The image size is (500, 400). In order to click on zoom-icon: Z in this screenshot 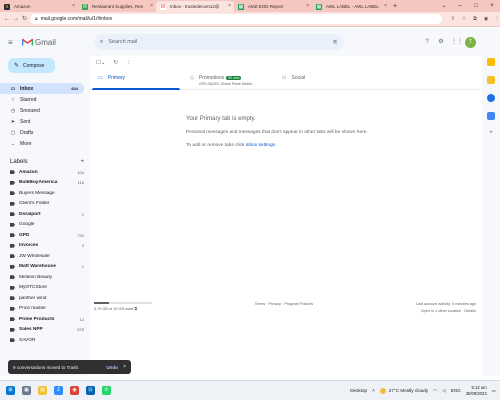, I will do `click(58, 390)`.